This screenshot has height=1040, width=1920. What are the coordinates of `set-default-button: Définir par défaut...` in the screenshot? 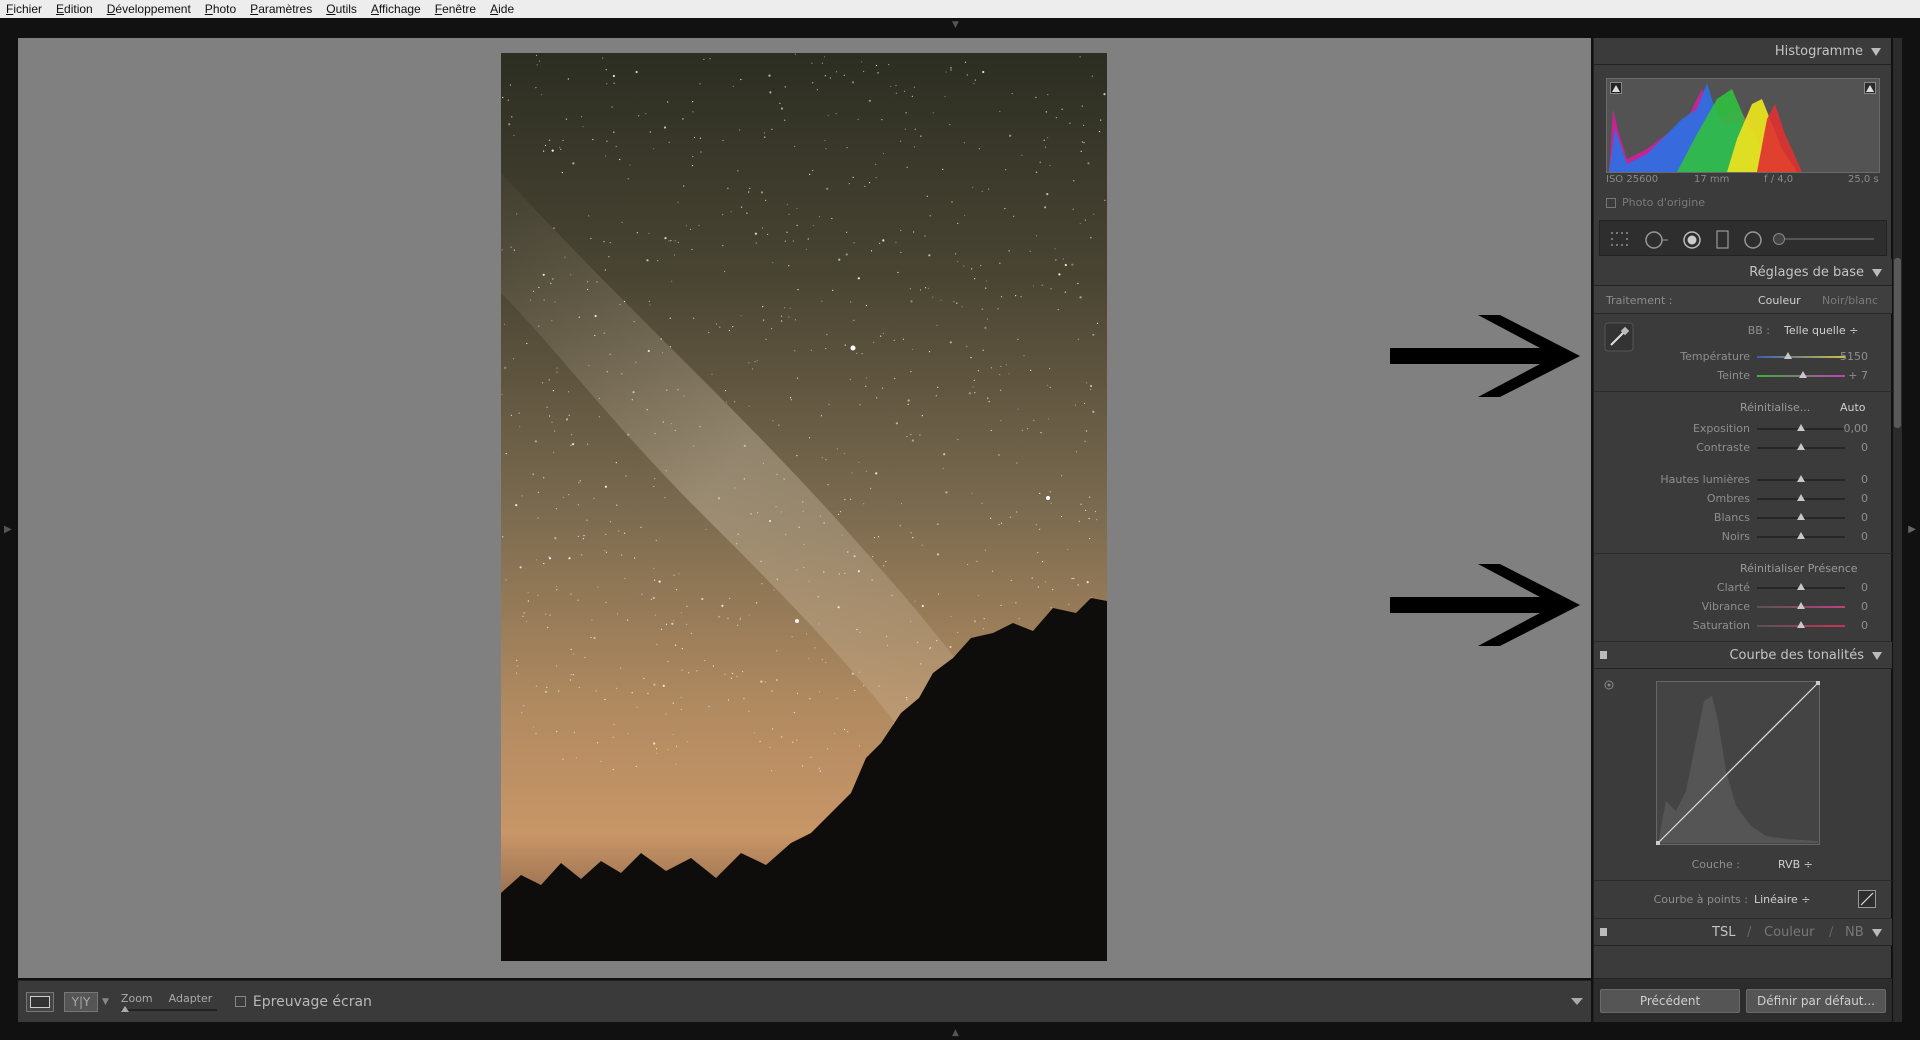 It's located at (1816, 1001).